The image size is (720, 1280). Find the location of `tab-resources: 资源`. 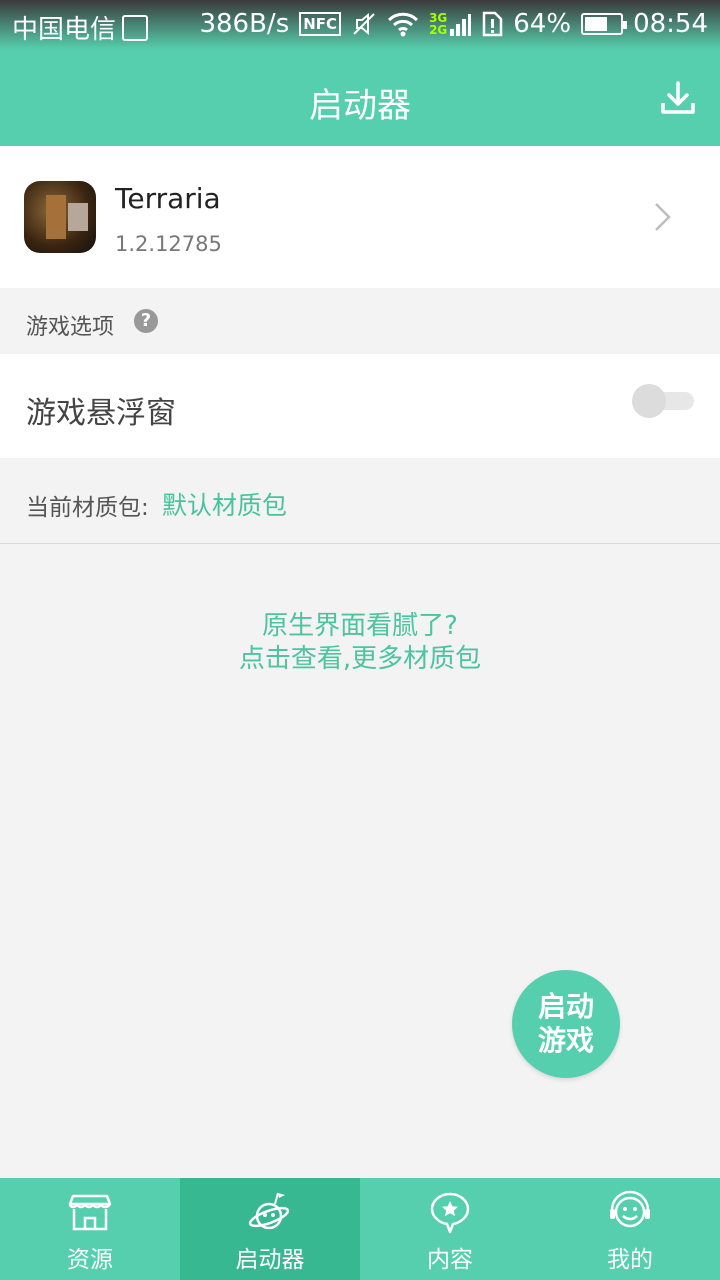

tab-resources: 资源 is located at coordinates (90, 1229).